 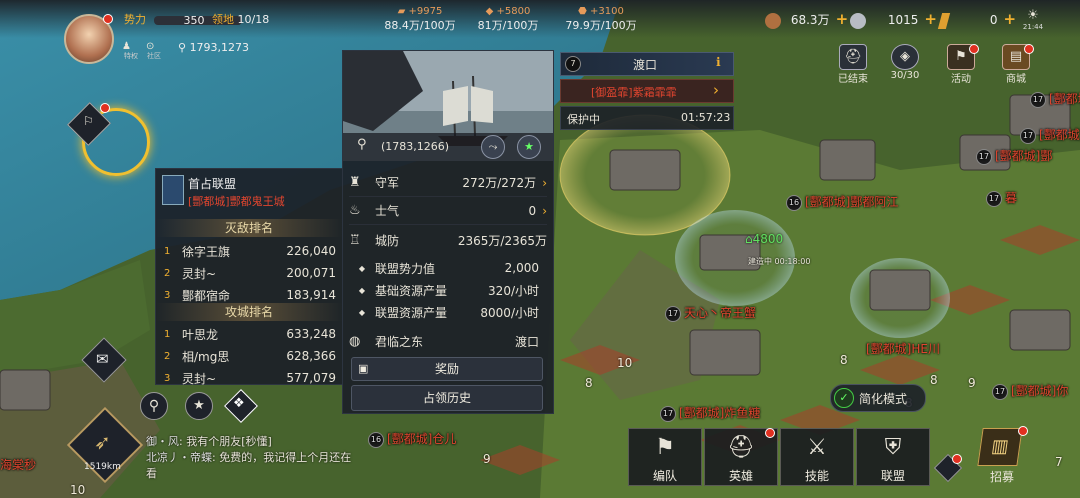 What do you see at coordinates (415, 146) in the screenshot?
I see `tile-coords: (1783,1266)` at bounding box center [415, 146].